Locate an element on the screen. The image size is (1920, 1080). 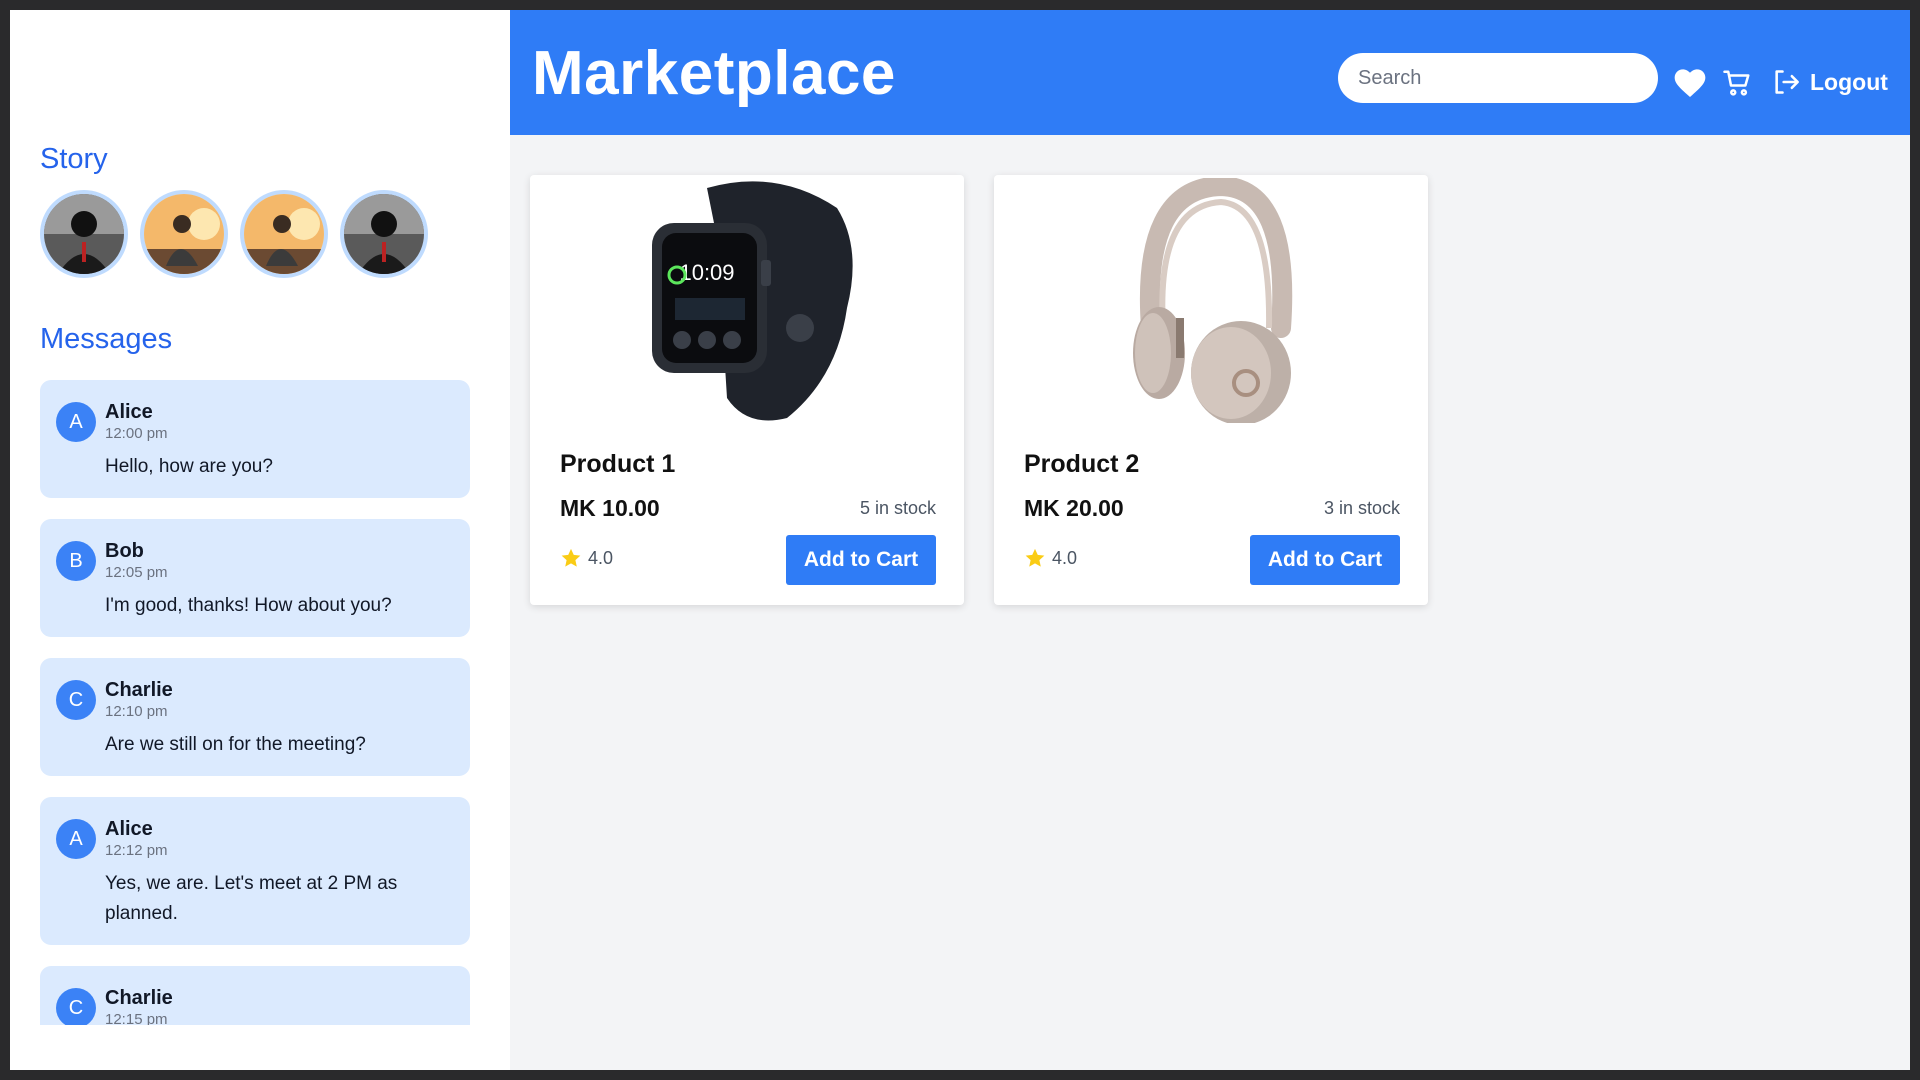
product-name: Product 2 is located at coordinates (1081, 464).